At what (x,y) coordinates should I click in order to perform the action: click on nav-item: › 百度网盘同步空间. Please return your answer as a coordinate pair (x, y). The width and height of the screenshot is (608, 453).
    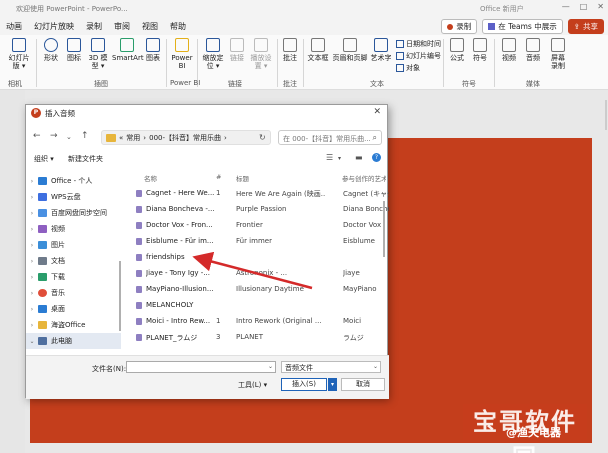
    Looking at the image, I should click on (73, 213).